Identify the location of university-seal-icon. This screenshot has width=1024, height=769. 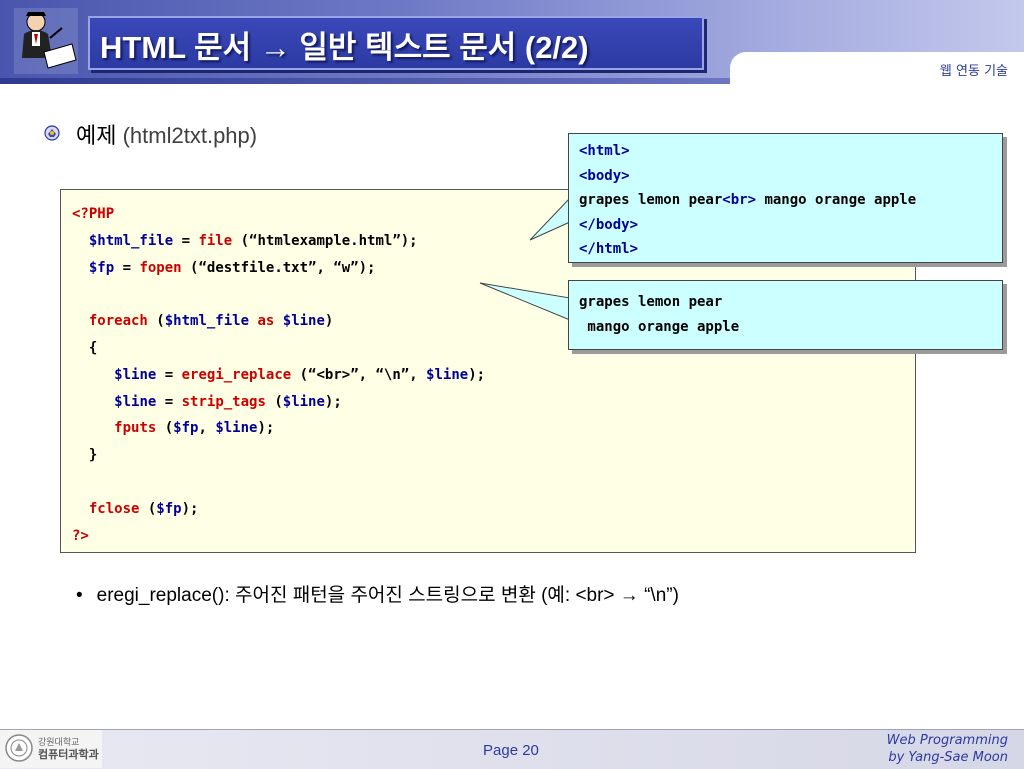
(19, 748).